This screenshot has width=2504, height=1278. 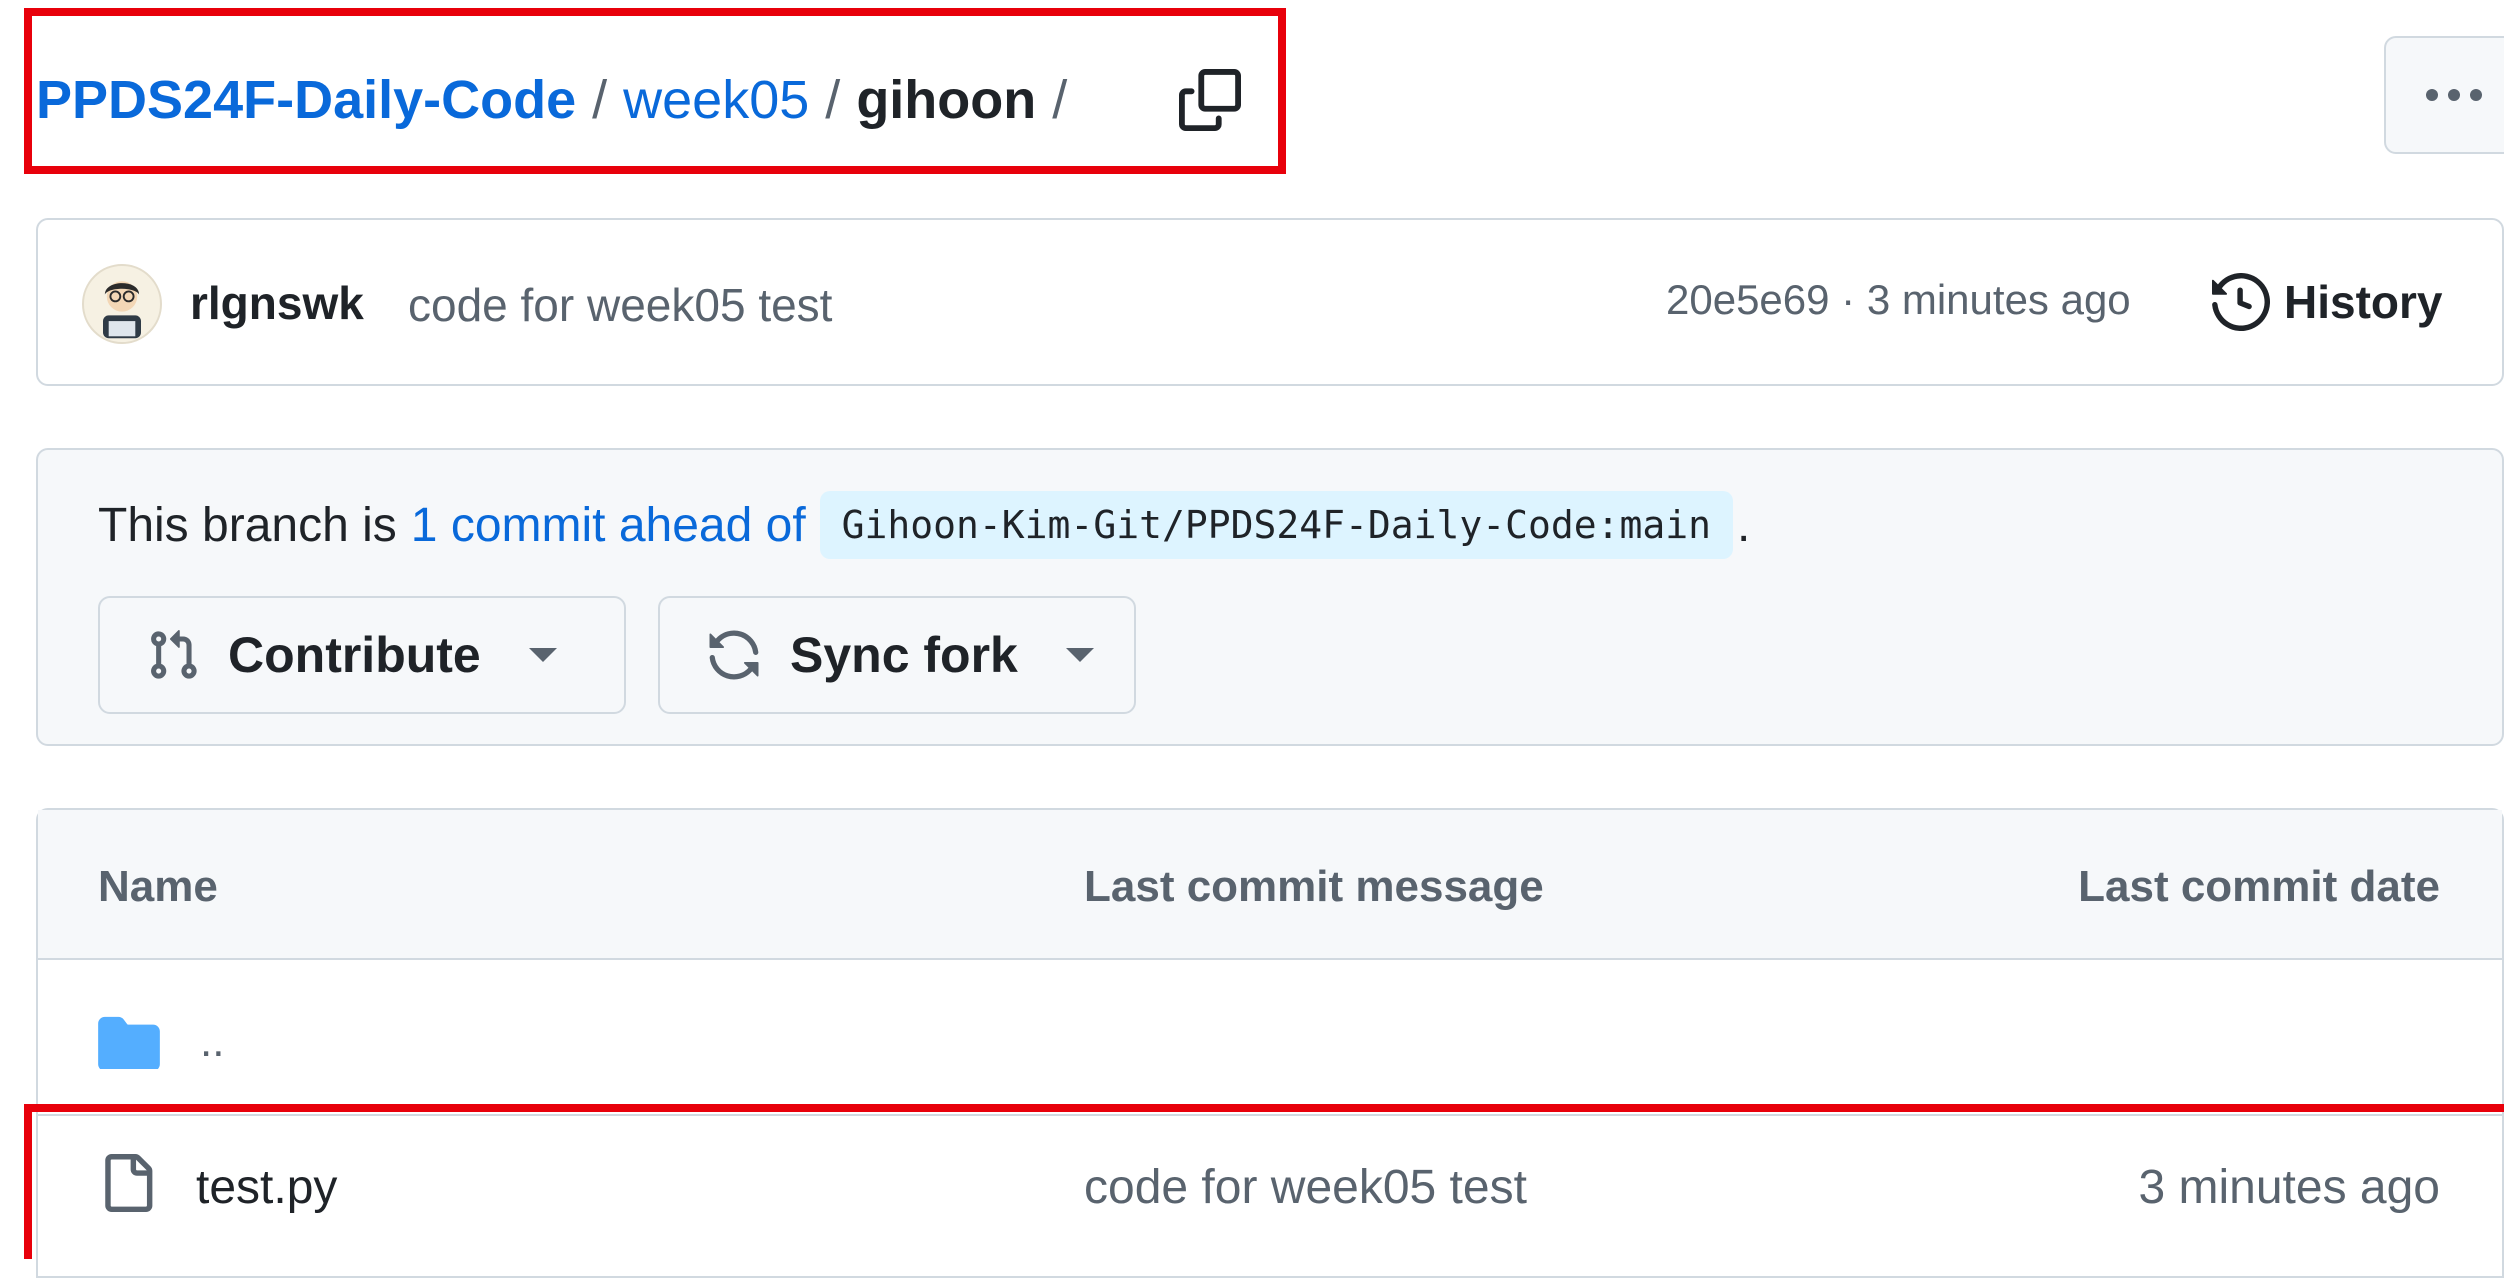 I want to click on more-options-button, so click(x=2444, y=95).